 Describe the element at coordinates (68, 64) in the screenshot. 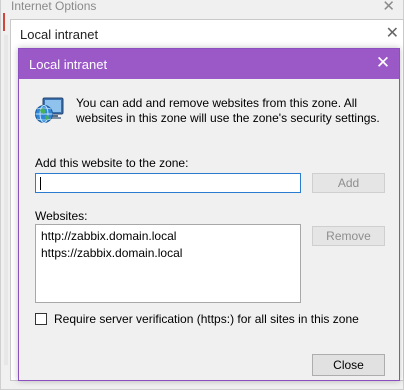

I see `dialog-title: Local intranet` at that location.